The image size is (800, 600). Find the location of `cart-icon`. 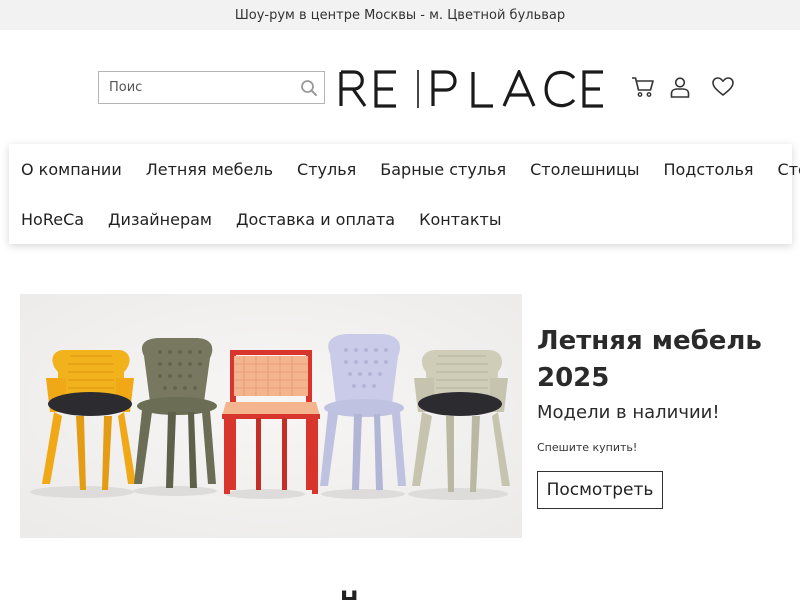

cart-icon is located at coordinates (643, 87).